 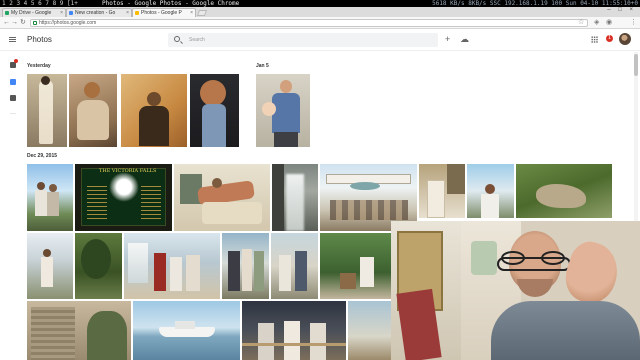 I want to click on search-bar: Search, so click(x=303, y=40).